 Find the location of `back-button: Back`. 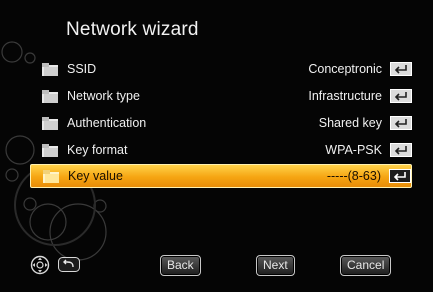

back-button: Back is located at coordinates (180, 265).